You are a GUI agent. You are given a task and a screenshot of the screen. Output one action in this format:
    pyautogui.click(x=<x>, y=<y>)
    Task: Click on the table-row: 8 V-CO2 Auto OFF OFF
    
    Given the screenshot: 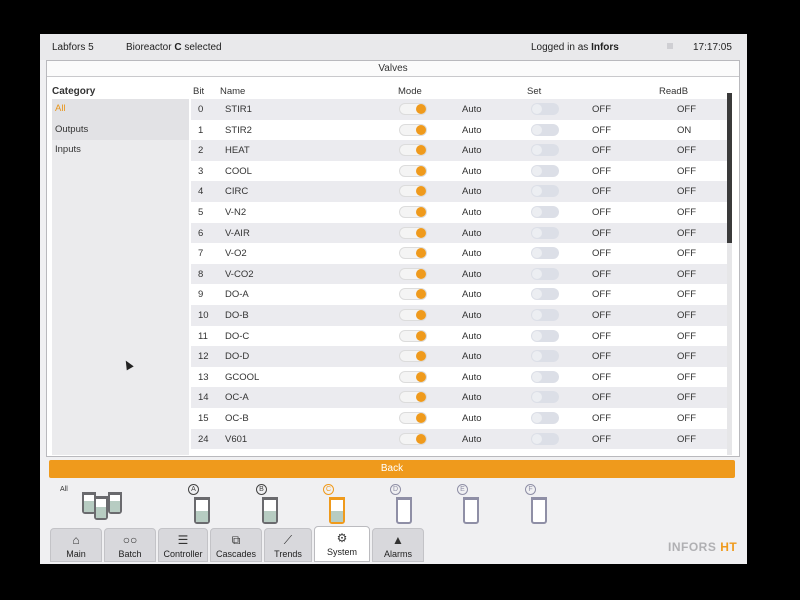 What is the action you would take?
    pyautogui.click(x=461, y=274)
    